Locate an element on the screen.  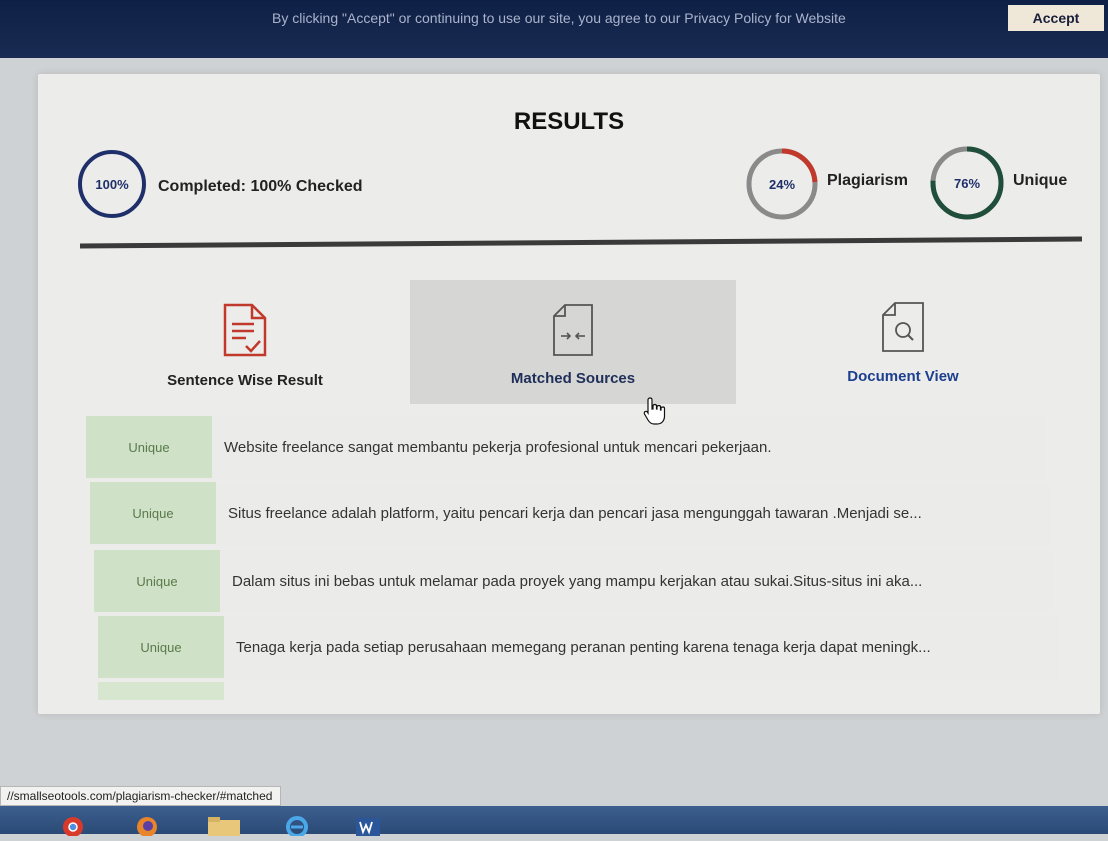
firefox-icon is located at coordinates (147, 825).